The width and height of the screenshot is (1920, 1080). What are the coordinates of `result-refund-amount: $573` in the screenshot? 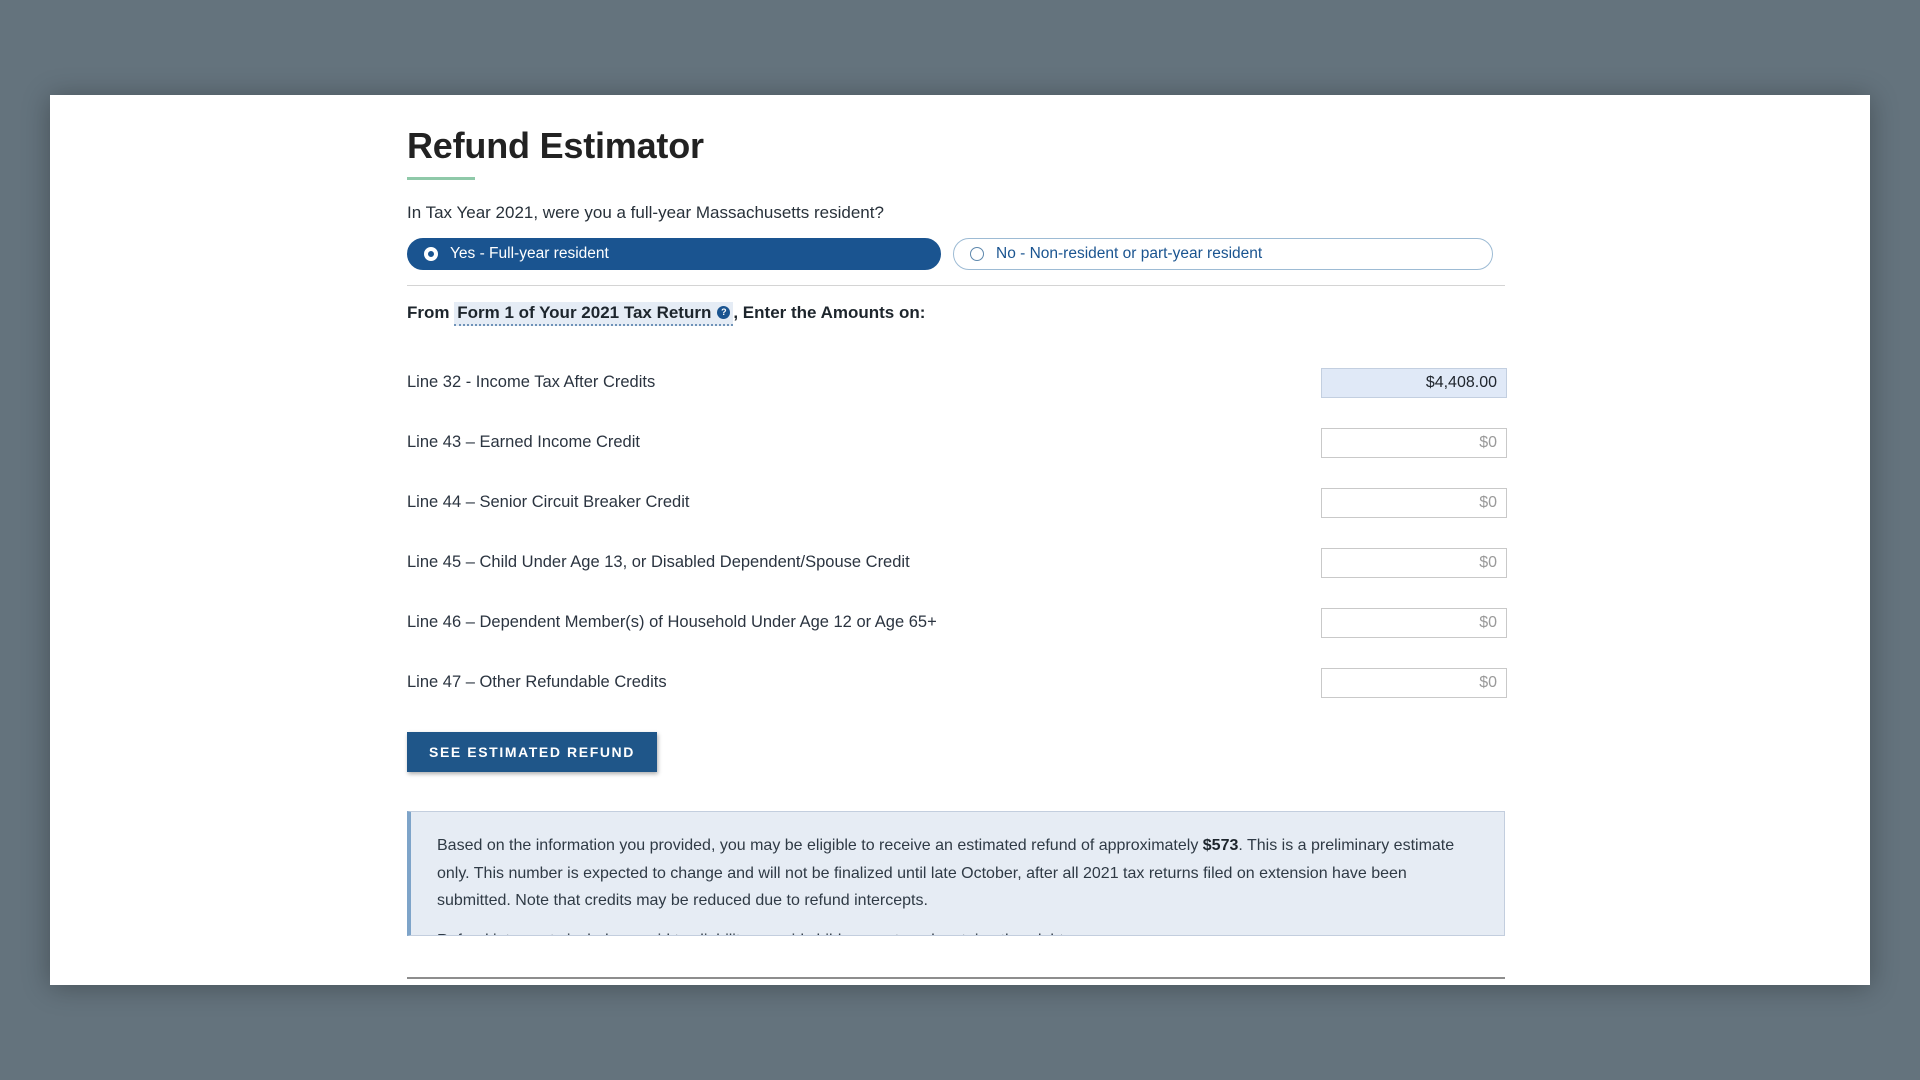 It's located at (1220, 846).